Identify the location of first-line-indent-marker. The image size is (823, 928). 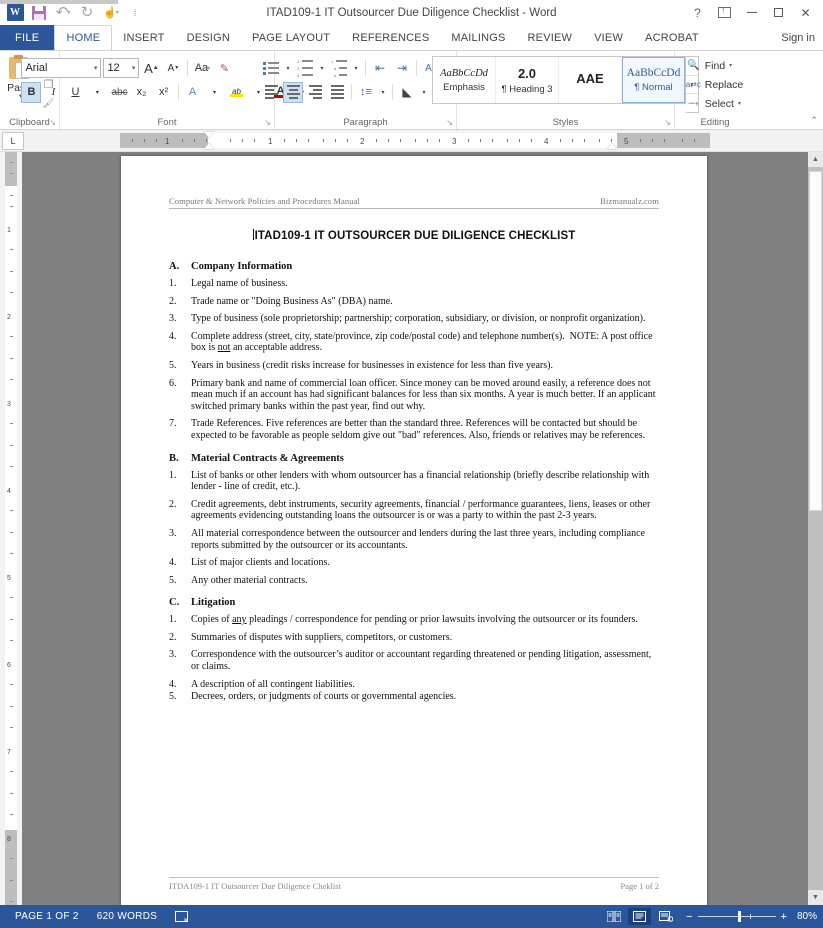
(209, 135).